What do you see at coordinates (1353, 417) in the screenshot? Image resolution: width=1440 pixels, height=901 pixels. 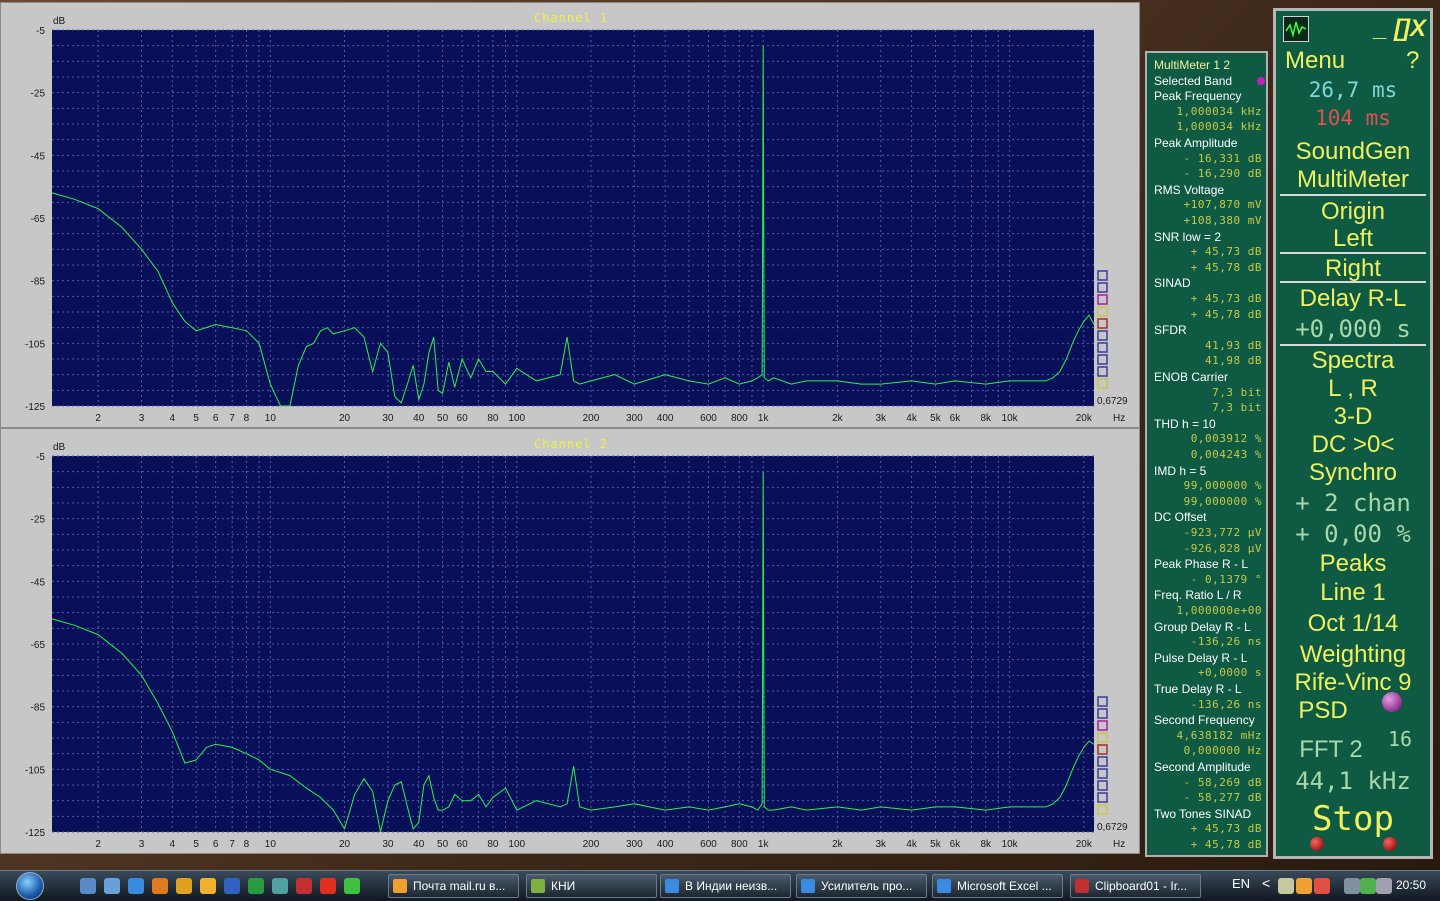 I see `menu-item-3d: 3-D` at bounding box center [1353, 417].